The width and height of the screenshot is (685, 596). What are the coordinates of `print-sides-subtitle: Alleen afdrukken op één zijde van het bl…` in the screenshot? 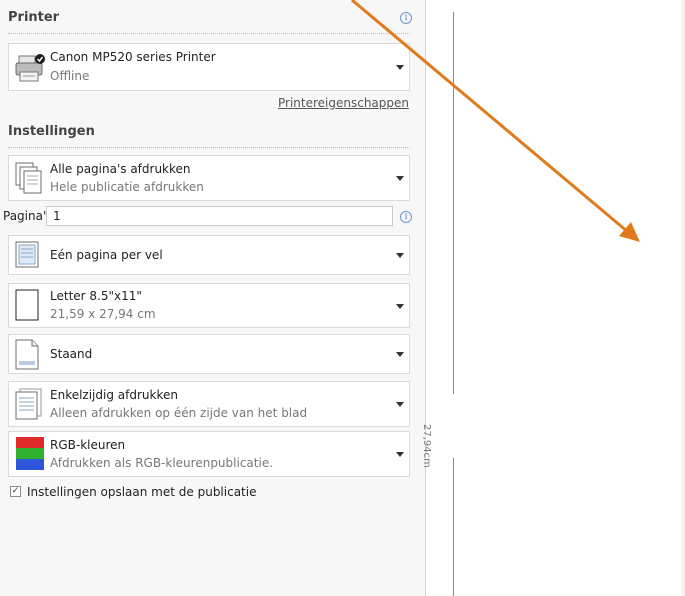 It's located at (179, 413).